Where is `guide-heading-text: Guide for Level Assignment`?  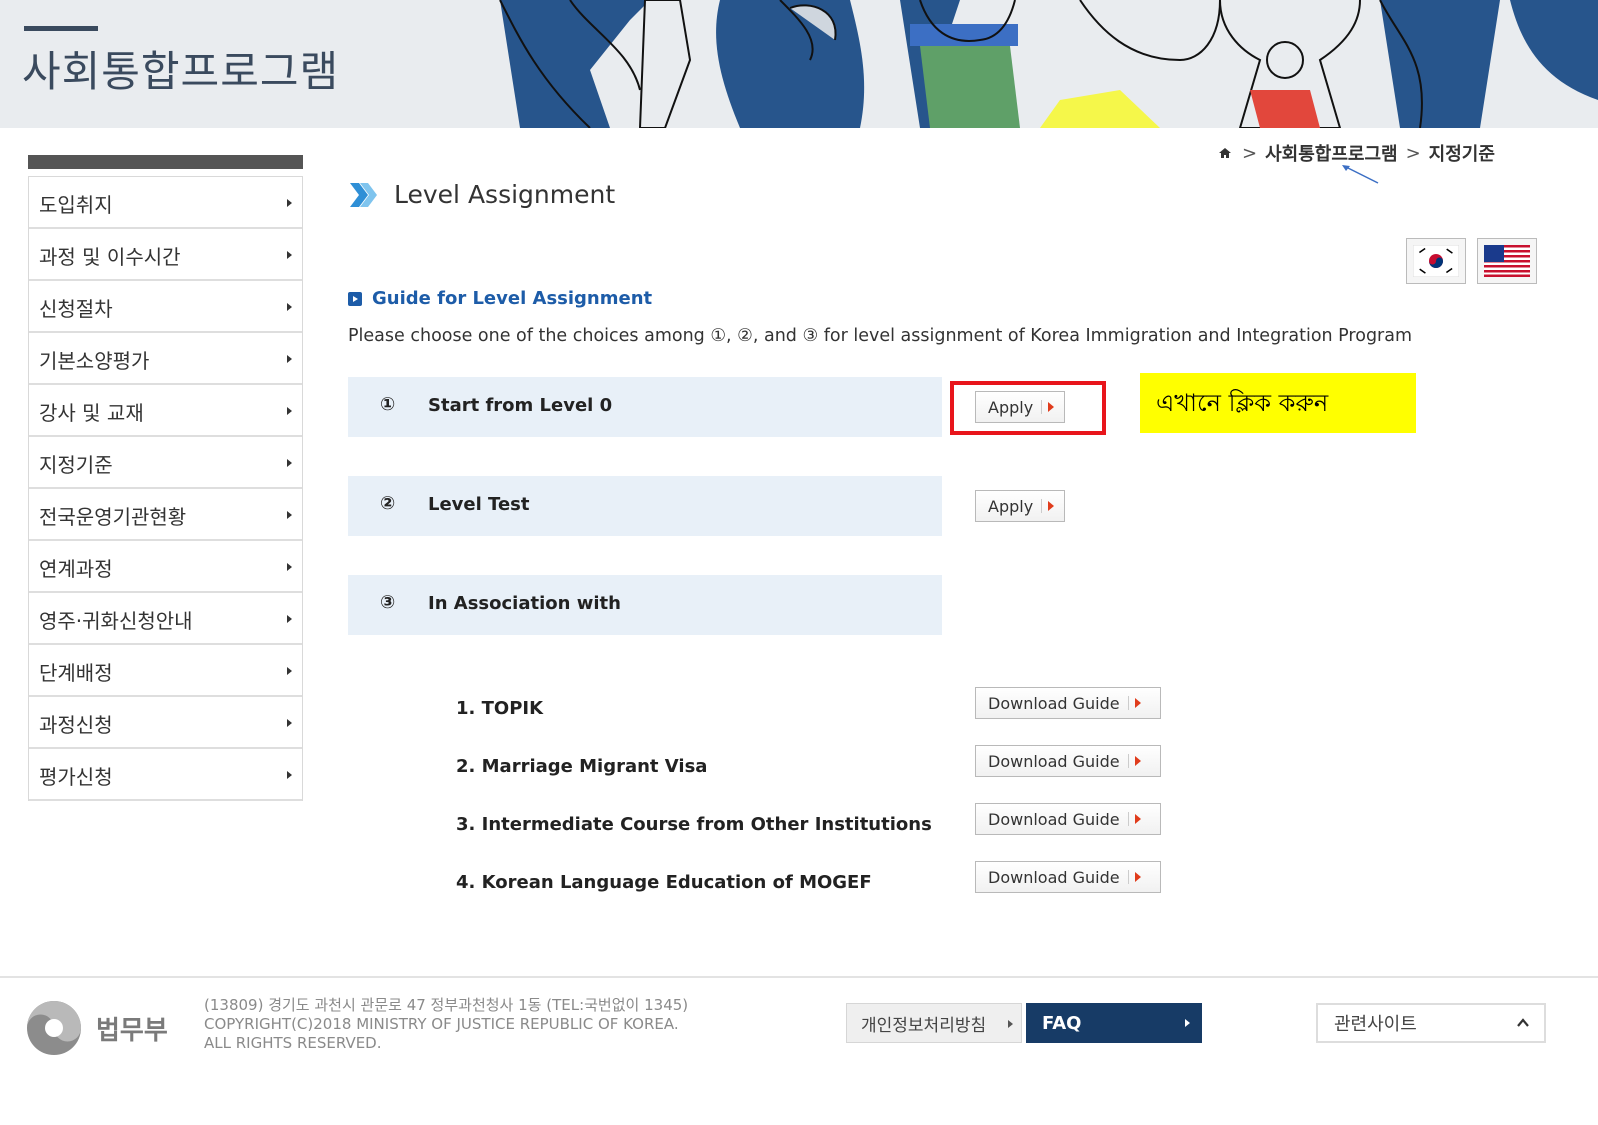 guide-heading-text: Guide for Level Assignment is located at coordinates (512, 298).